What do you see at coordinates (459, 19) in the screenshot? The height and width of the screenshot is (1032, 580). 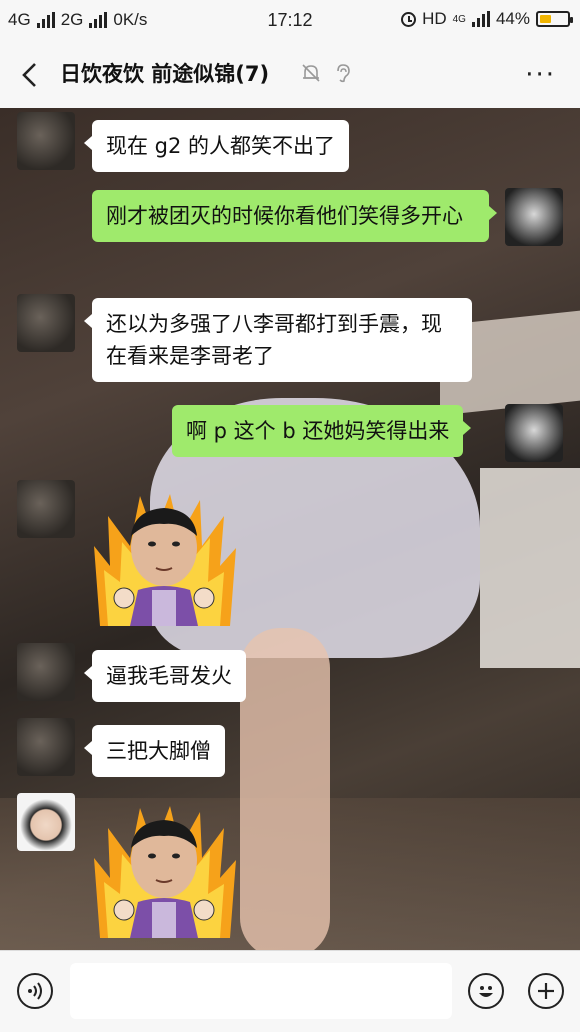 I see `network-label-3: 4G` at bounding box center [459, 19].